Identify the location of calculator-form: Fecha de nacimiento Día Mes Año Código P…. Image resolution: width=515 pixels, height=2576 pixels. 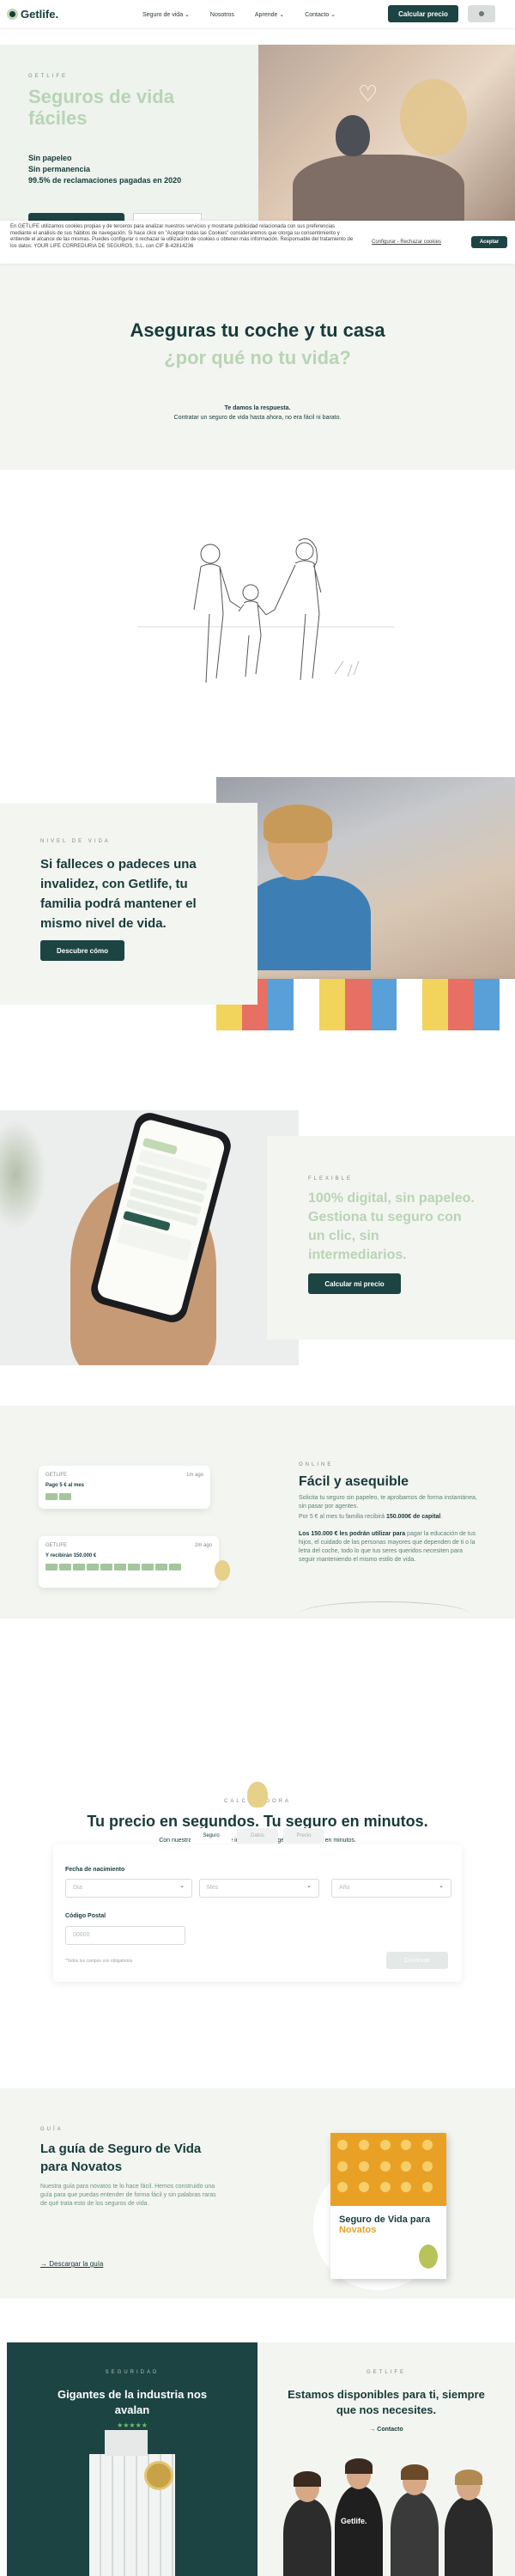
(257, 1913).